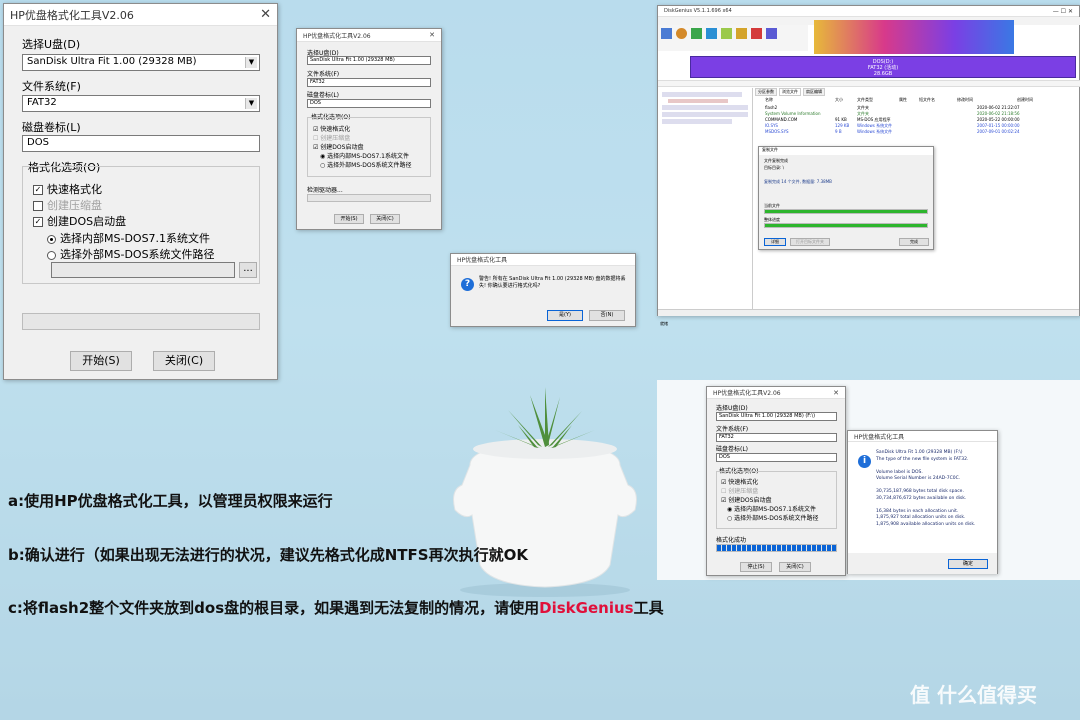 Image resolution: width=1080 pixels, height=720 pixels. What do you see at coordinates (696, 33) in the screenshot?
I see `restore-icon` at bounding box center [696, 33].